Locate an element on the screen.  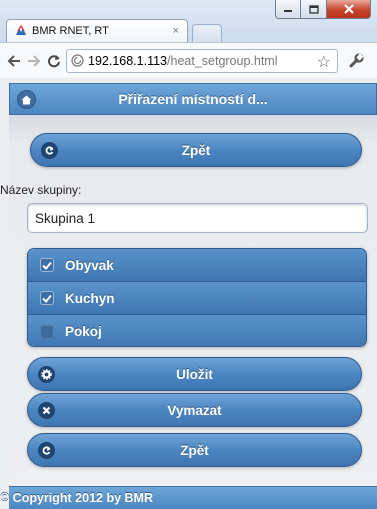
tab-title: BMR RNET, RT is located at coordinates (70, 31).